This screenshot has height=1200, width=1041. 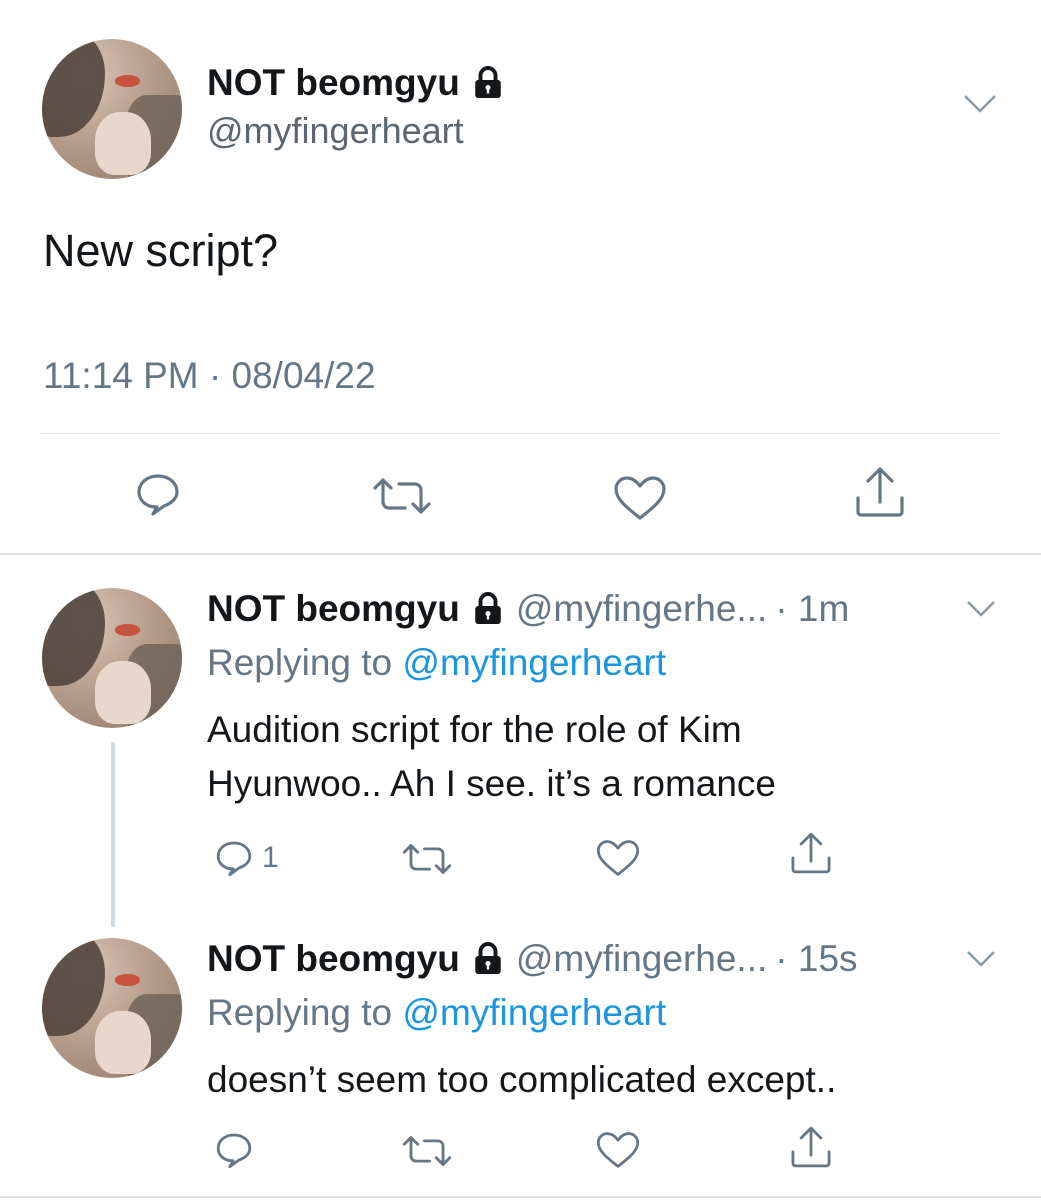 What do you see at coordinates (812, 609) in the screenshot?
I see `tweet-time: · 1m` at bounding box center [812, 609].